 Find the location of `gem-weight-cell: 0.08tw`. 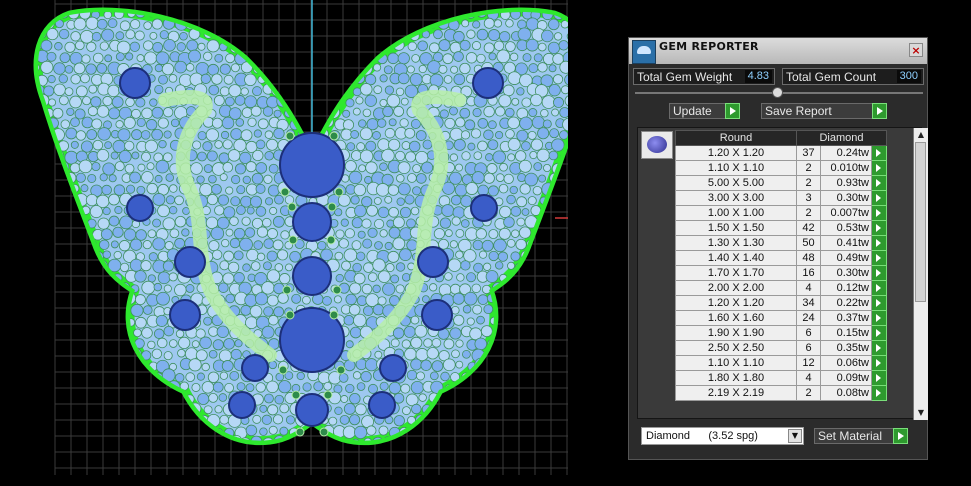

gem-weight-cell: 0.08tw is located at coordinates (846, 393).